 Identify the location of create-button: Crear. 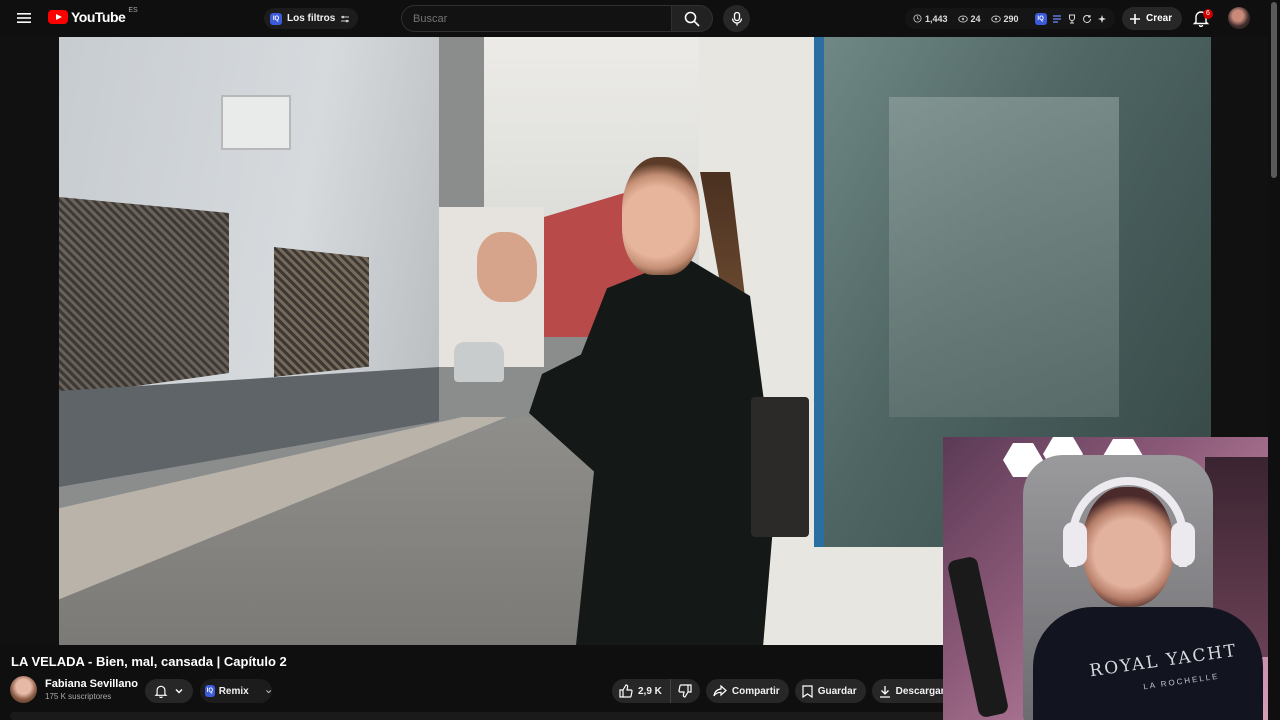
(1152, 18).